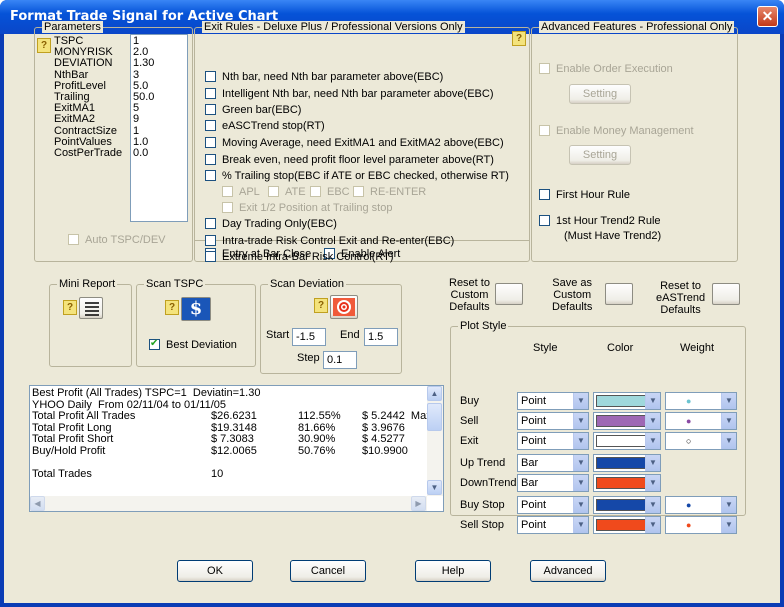 Image resolution: width=784 pixels, height=607 pixels. Describe the element at coordinates (568, 571) in the screenshot. I see `advanced-button: Advanced` at that location.